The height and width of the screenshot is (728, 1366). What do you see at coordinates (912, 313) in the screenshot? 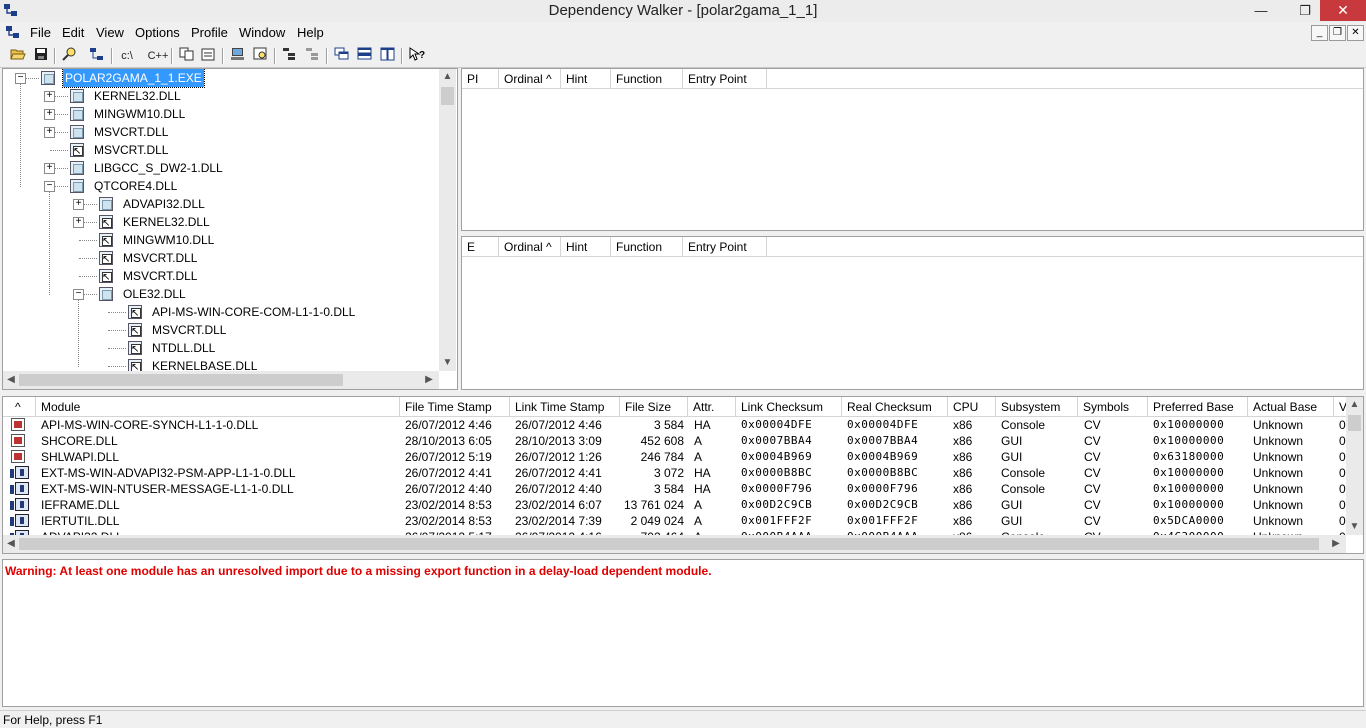
I see `exports-list: E Ordinal ^ Hint Function Entry Point` at bounding box center [912, 313].